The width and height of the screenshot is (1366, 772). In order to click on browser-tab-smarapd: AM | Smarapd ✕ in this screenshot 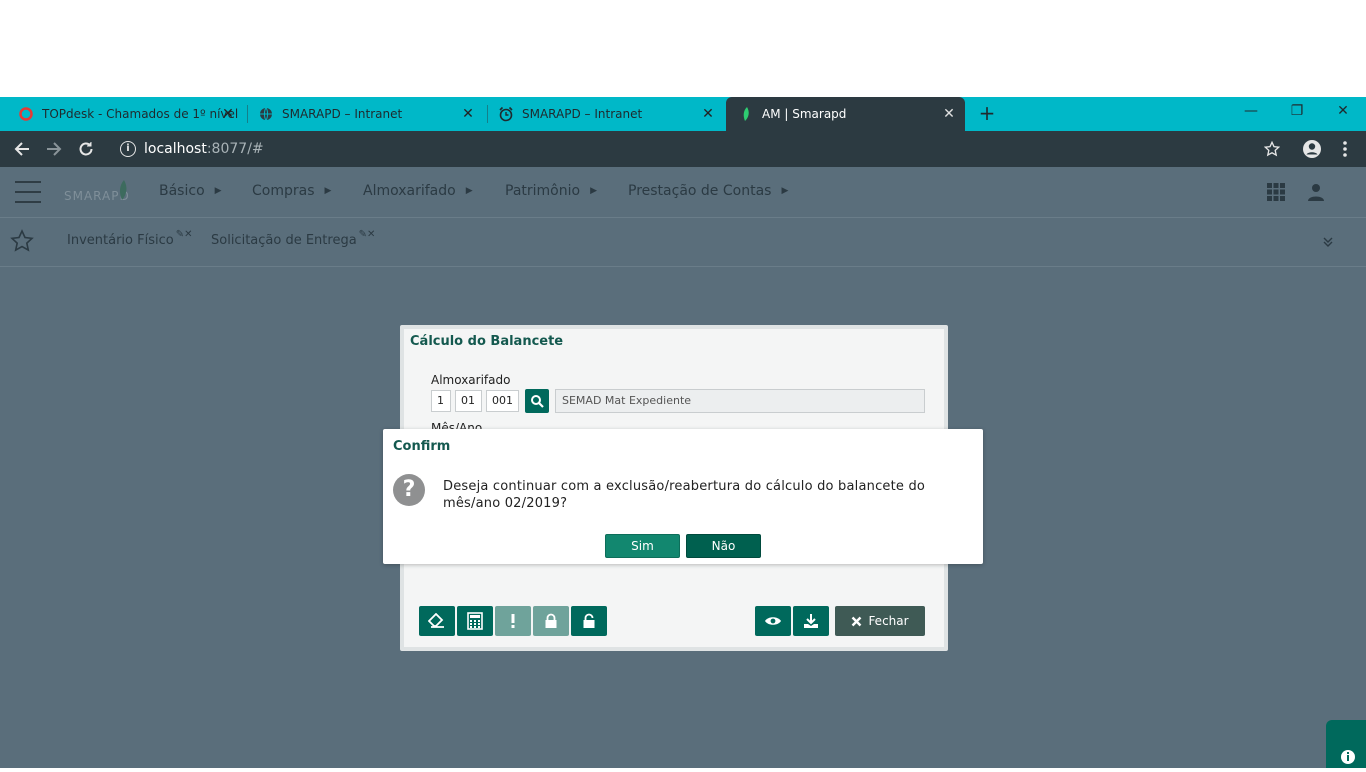, I will do `click(845, 114)`.